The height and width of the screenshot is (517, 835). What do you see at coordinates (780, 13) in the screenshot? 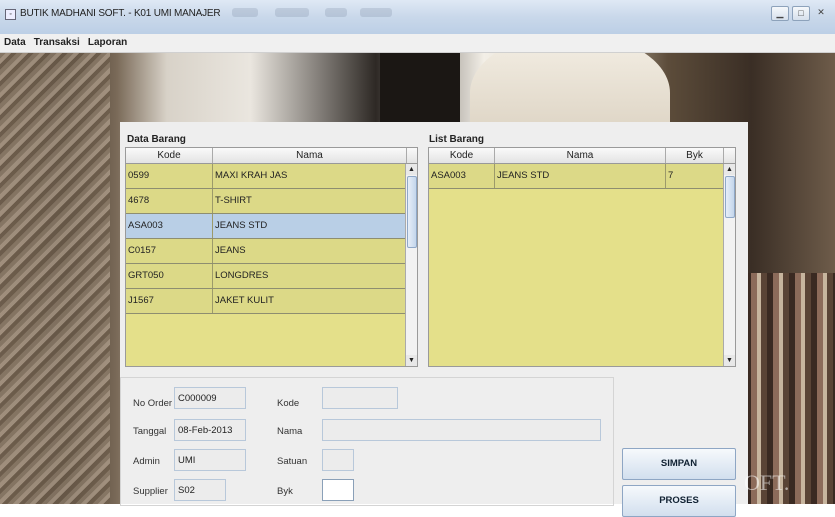
I see `minimize-icon: ▁` at bounding box center [780, 13].